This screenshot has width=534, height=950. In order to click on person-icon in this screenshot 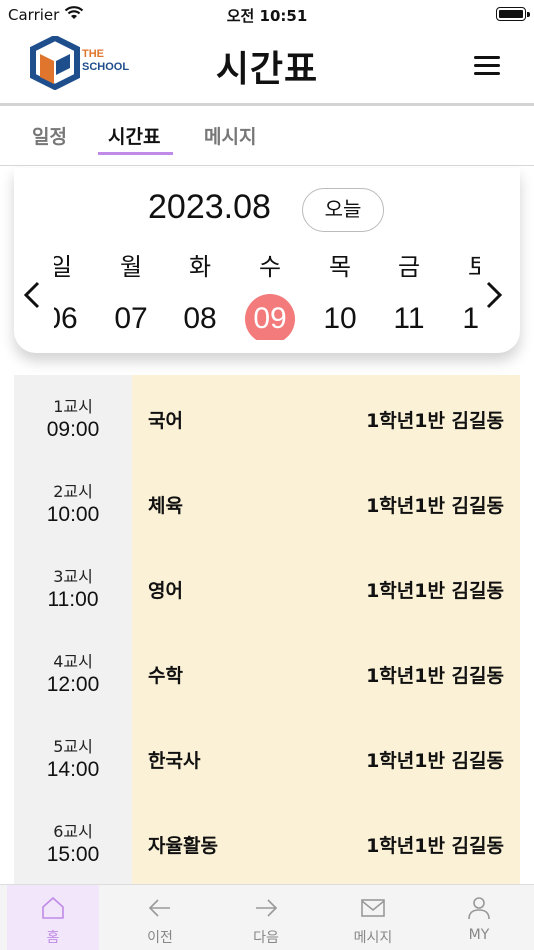, I will do `click(479, 908)`.